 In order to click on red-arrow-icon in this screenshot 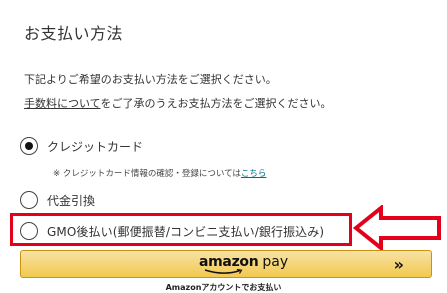, I will do `click(397, 228)`.